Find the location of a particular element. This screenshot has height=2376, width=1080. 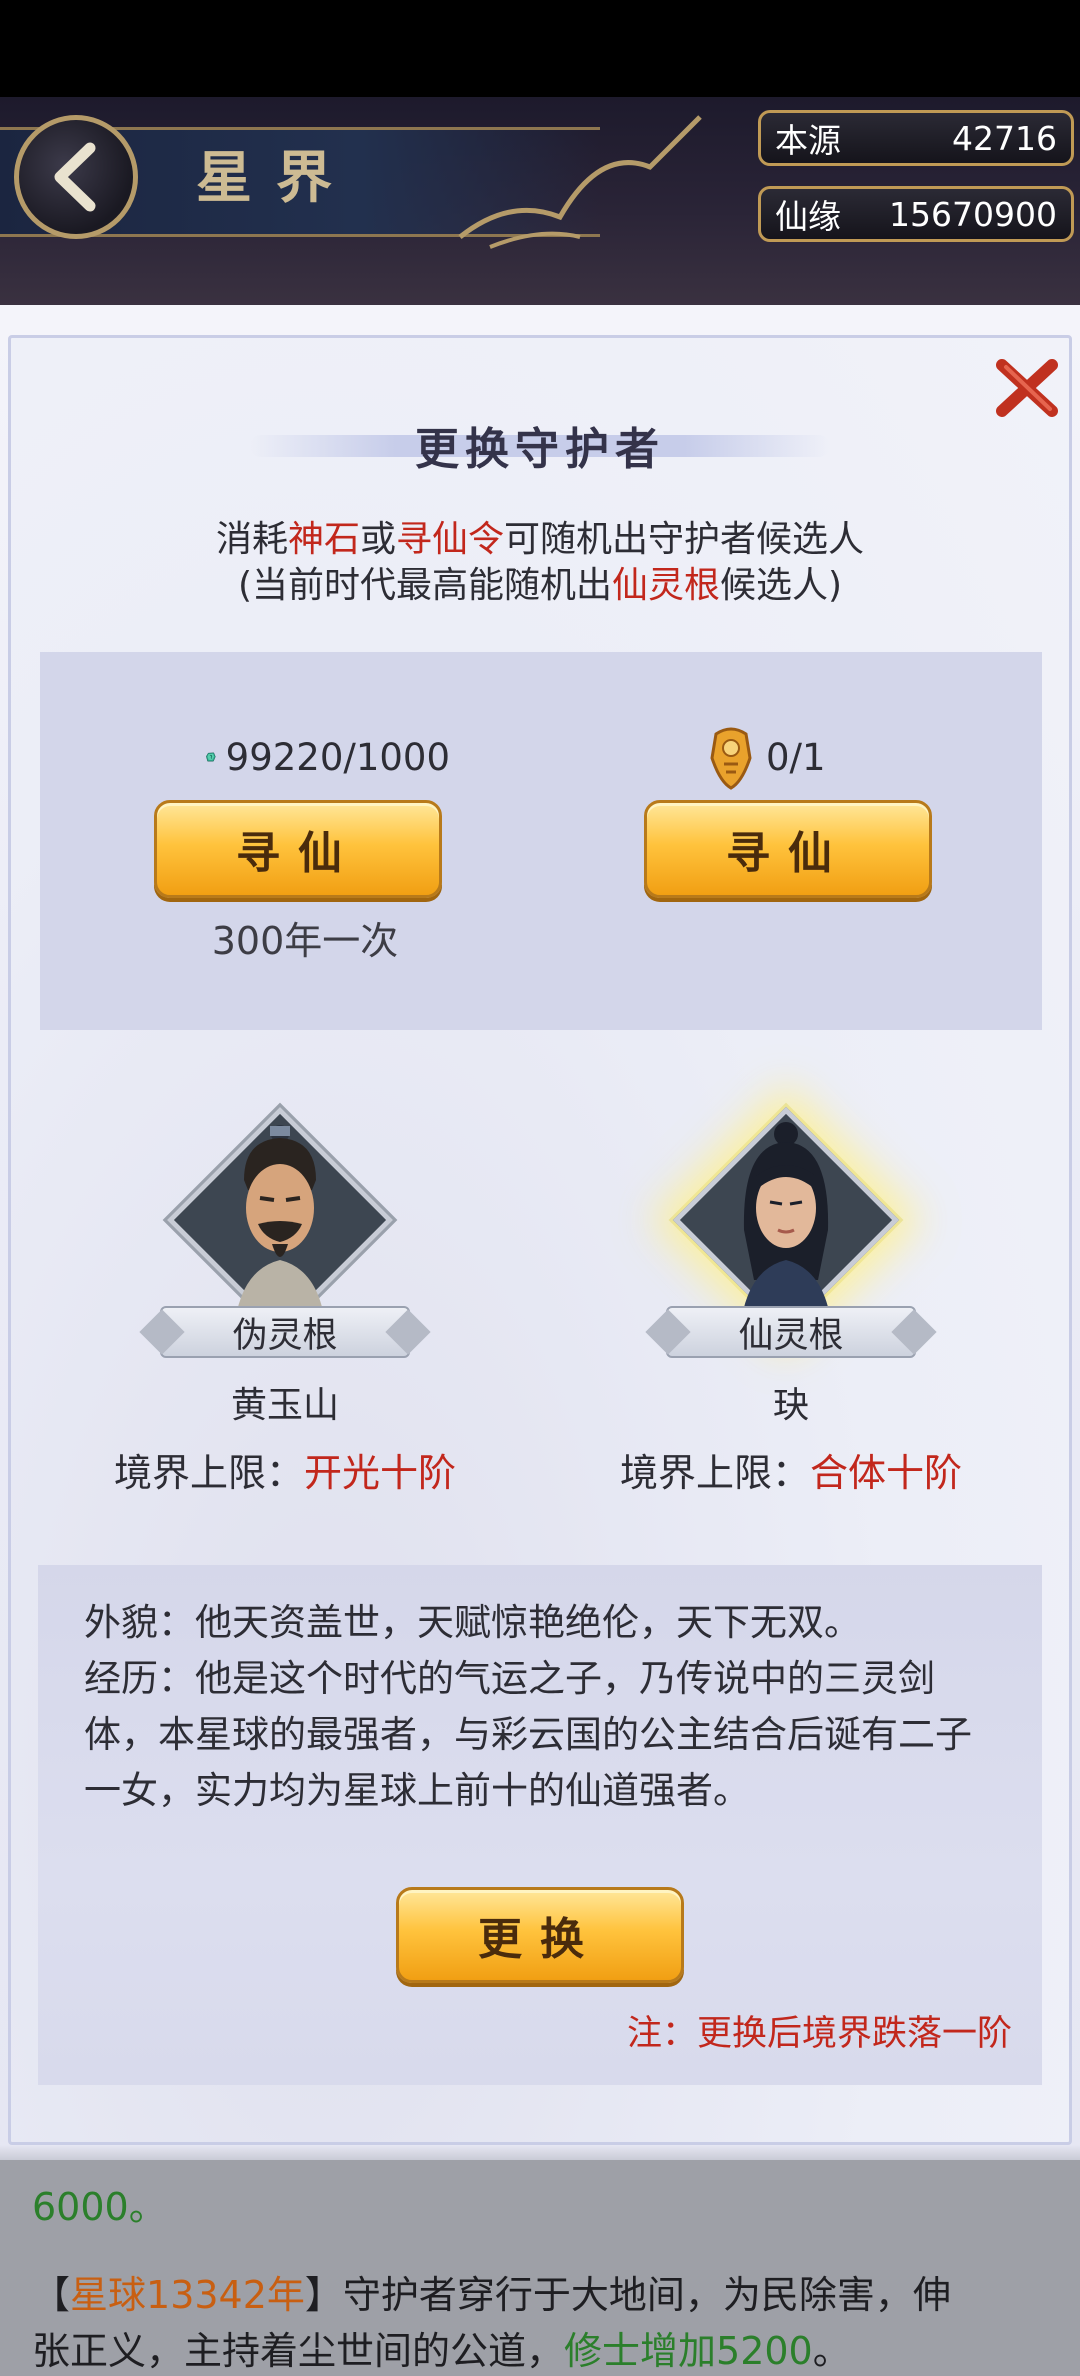

resource-value: 42716 is located at coordinates (1004, 138).